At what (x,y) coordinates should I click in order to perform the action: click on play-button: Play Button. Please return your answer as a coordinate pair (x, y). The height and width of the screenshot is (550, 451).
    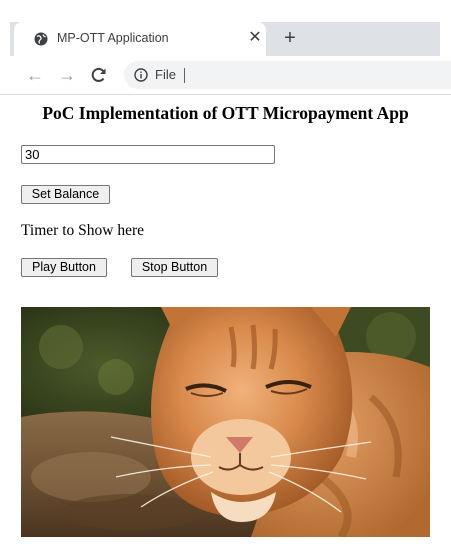
    Looking at the image, I should click on (64, 267).